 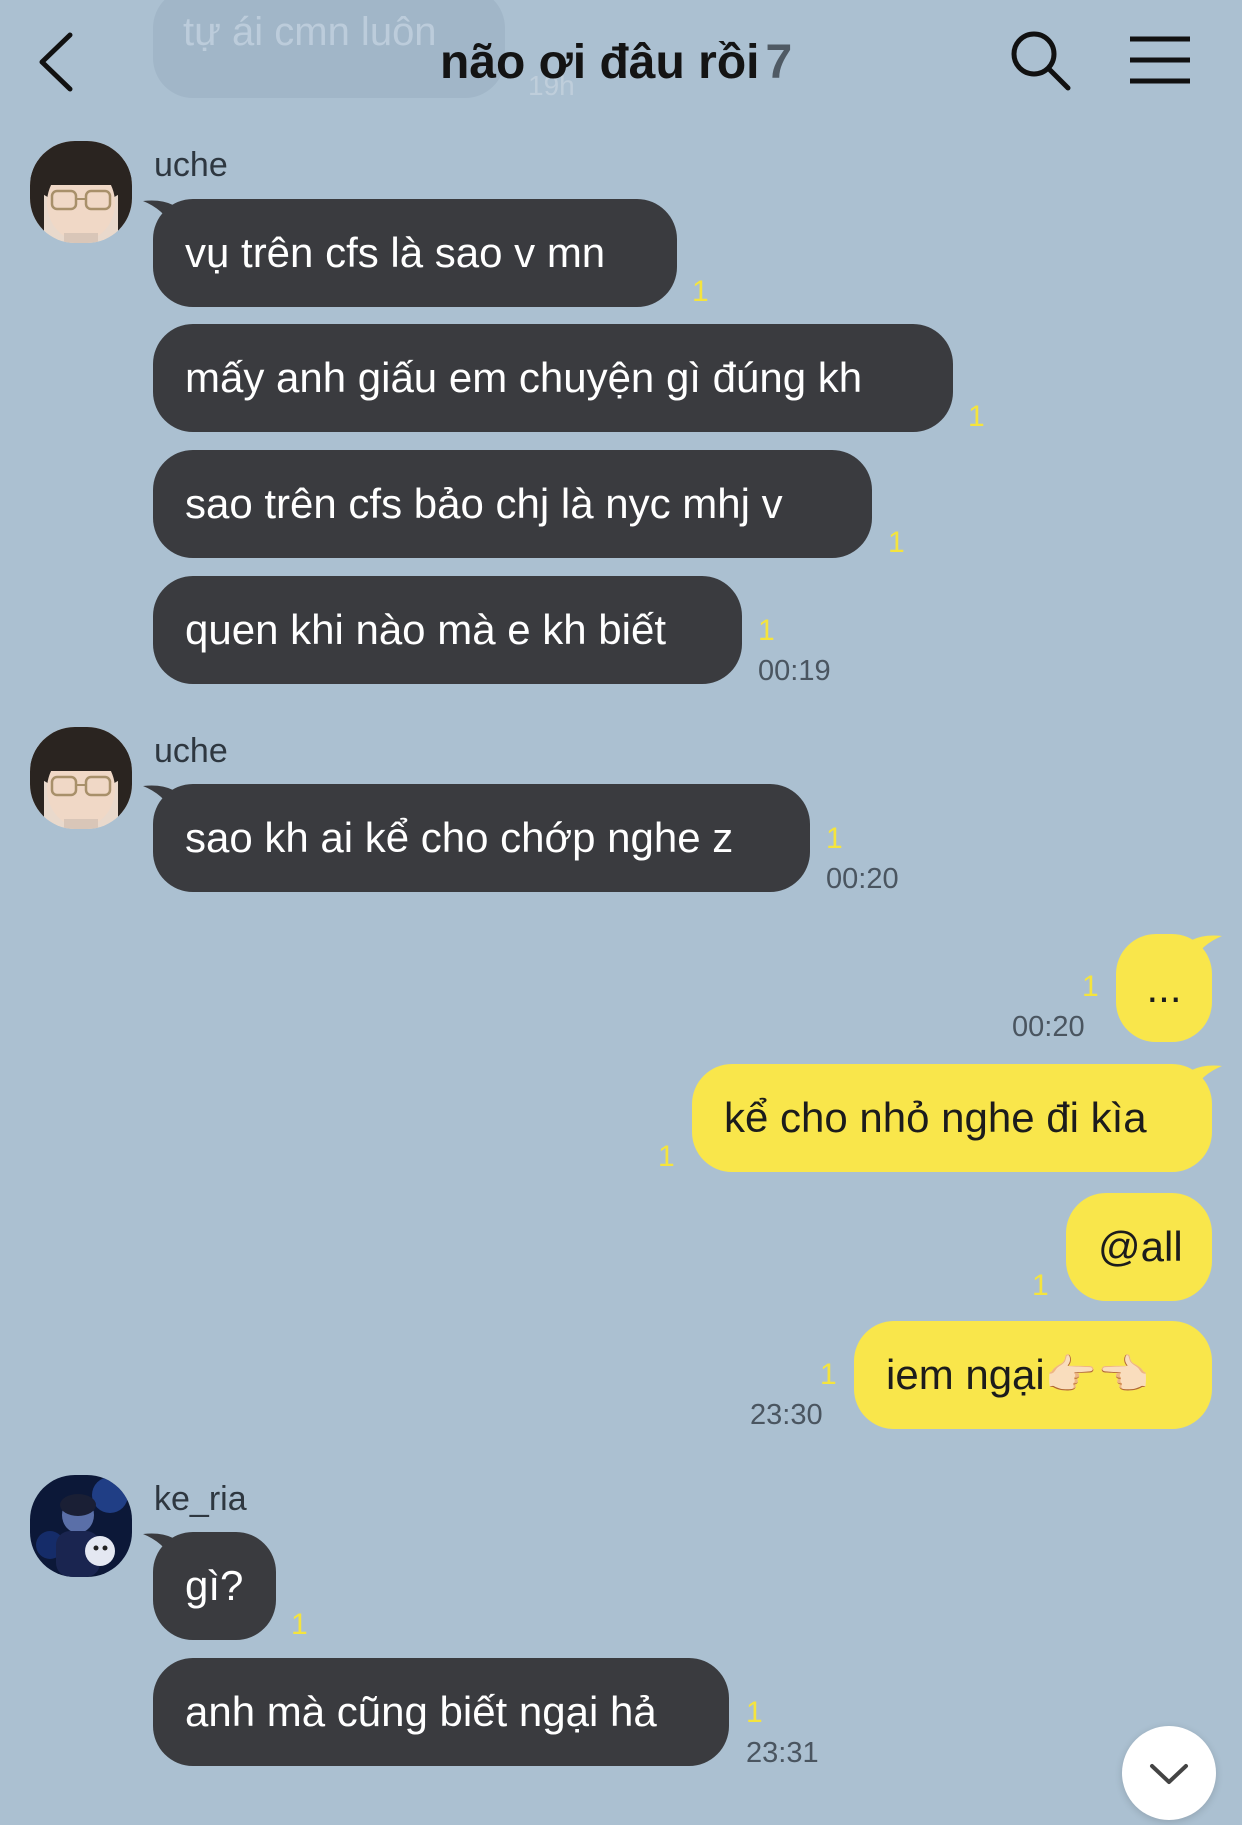 I want to click on chevron-down-icon, so click(x=1169, y=1774).